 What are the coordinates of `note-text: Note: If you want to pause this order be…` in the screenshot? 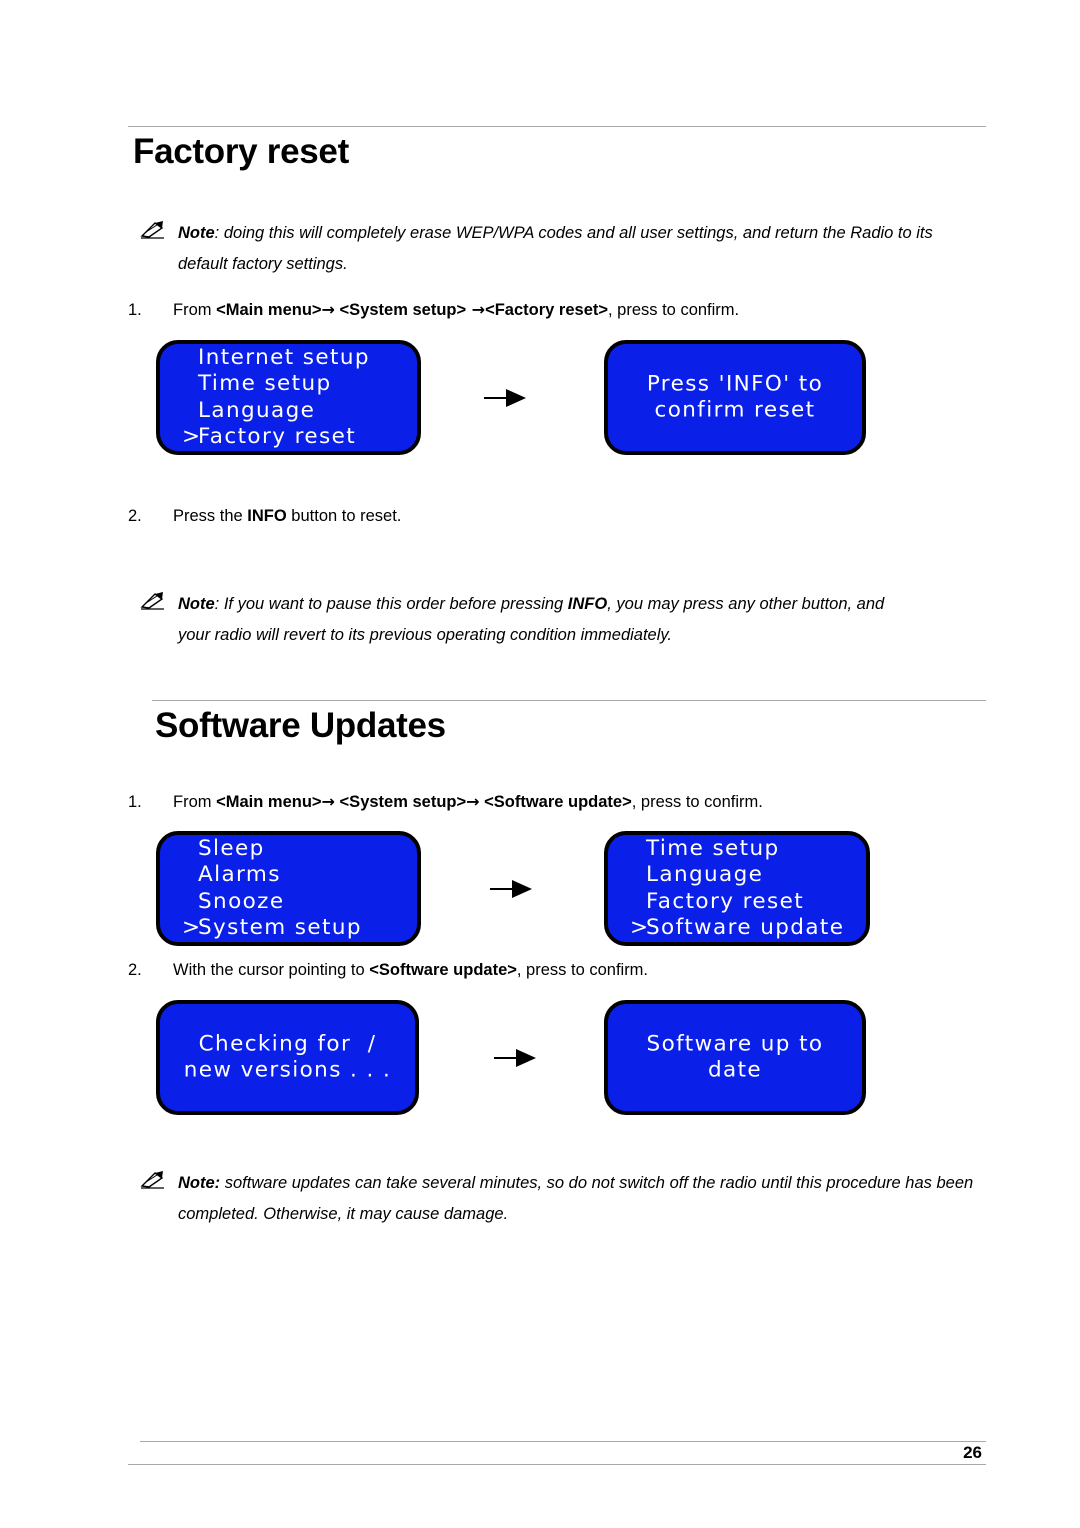 It's located at (549, 620).